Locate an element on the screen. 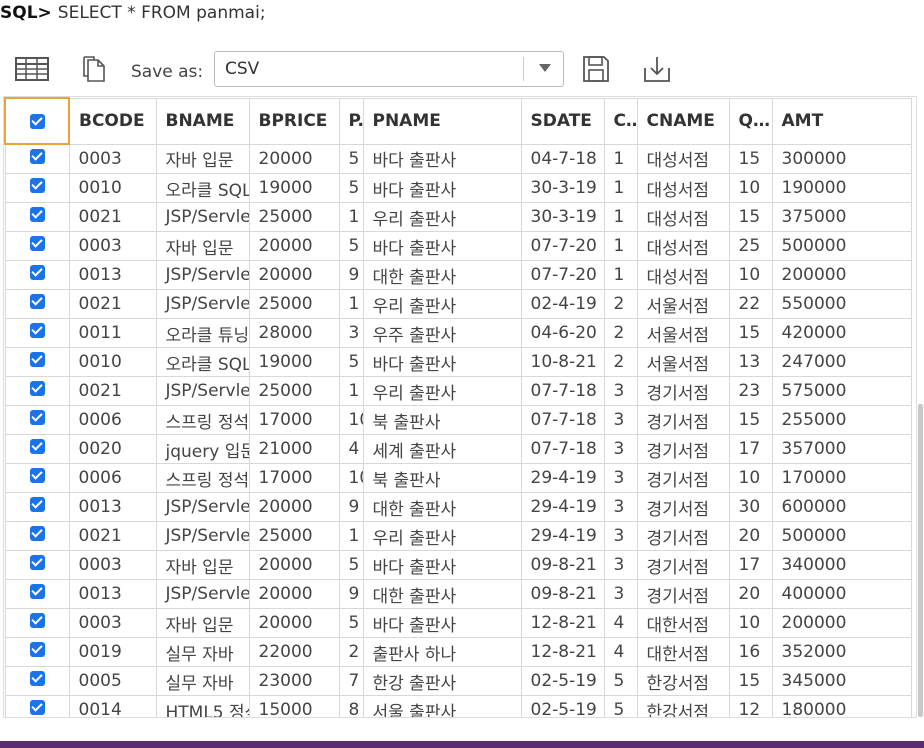 Image resolution: width=924 pixels, height=748 pixels. download-icon is located at coordinates (657, 69).